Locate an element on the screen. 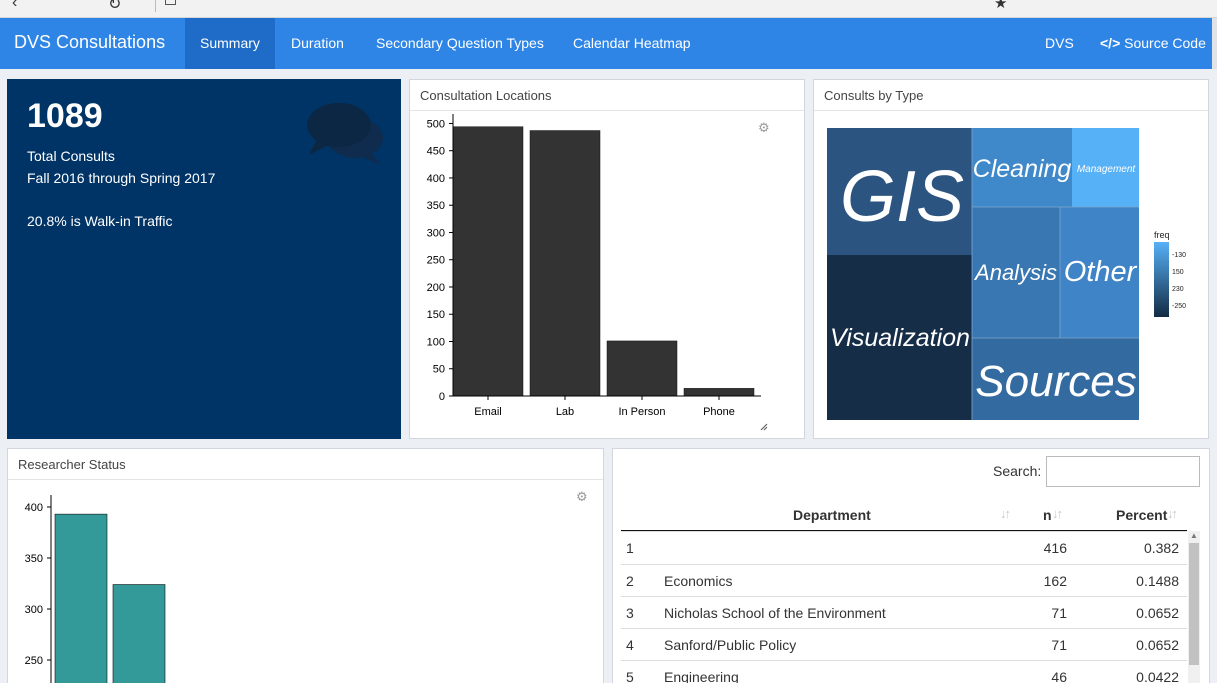 The image size is (1217, 683). treemap-label-gis: GIS is located at coordinates (902, 197).